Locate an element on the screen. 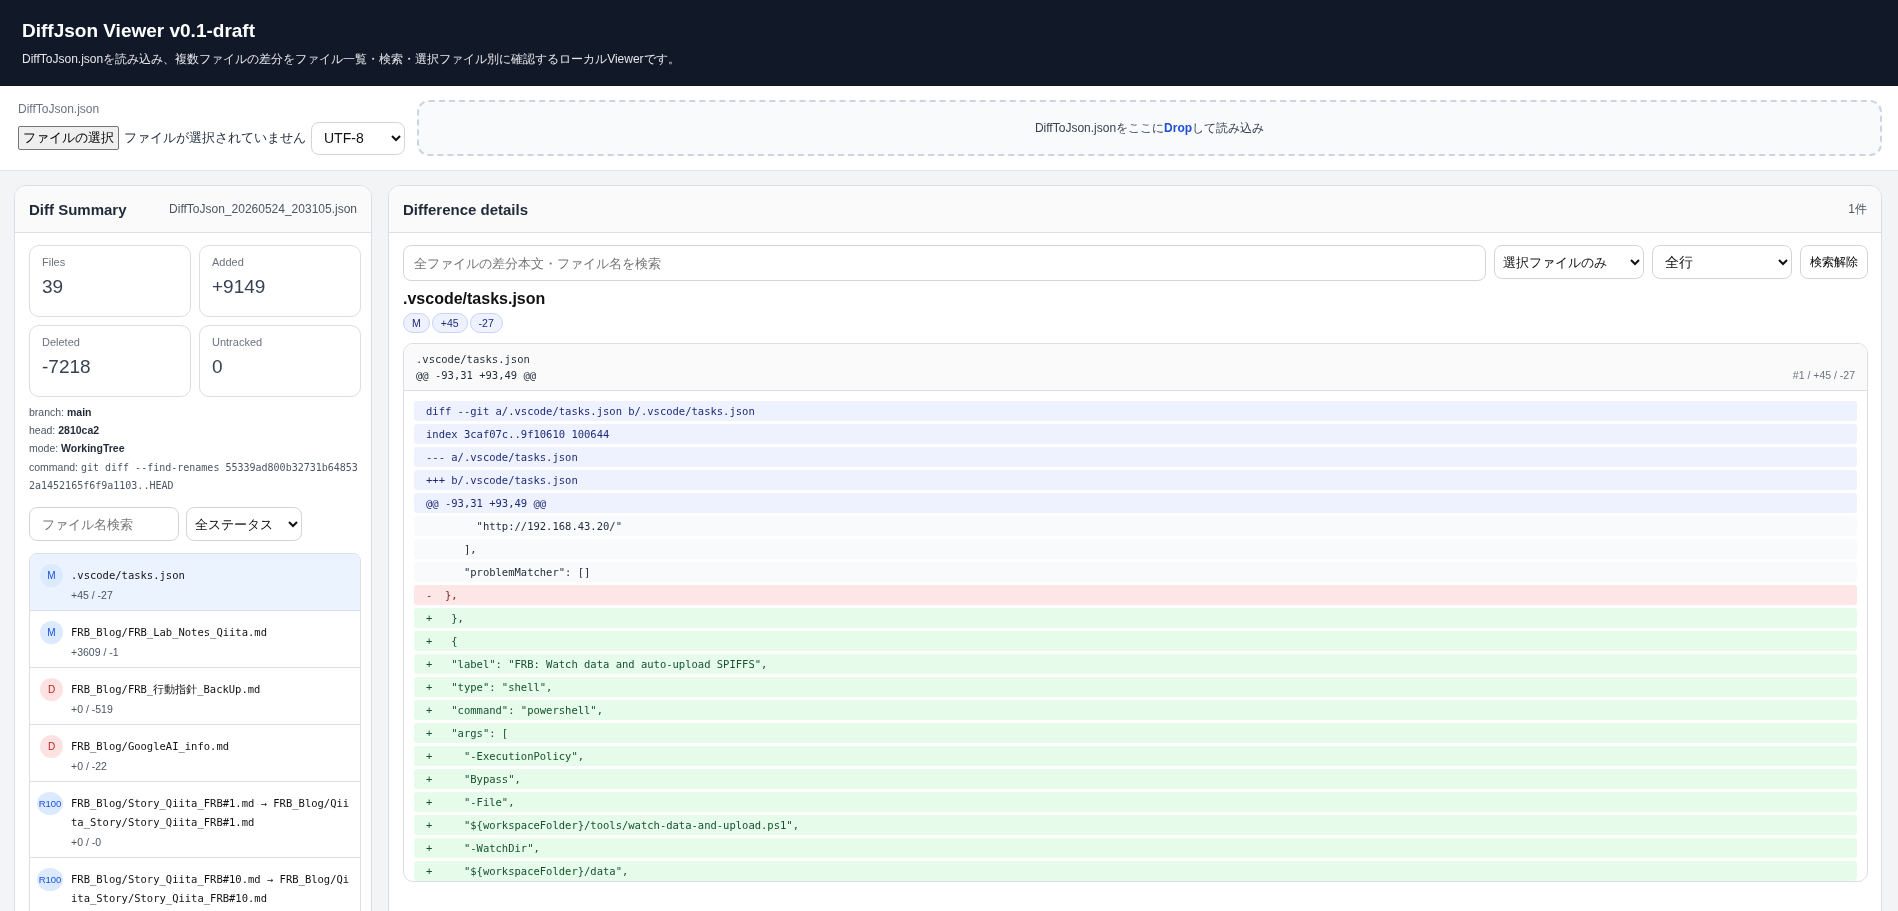  hunk-info: #1 / +45 / -27 is located at coordinates (1823, 375).